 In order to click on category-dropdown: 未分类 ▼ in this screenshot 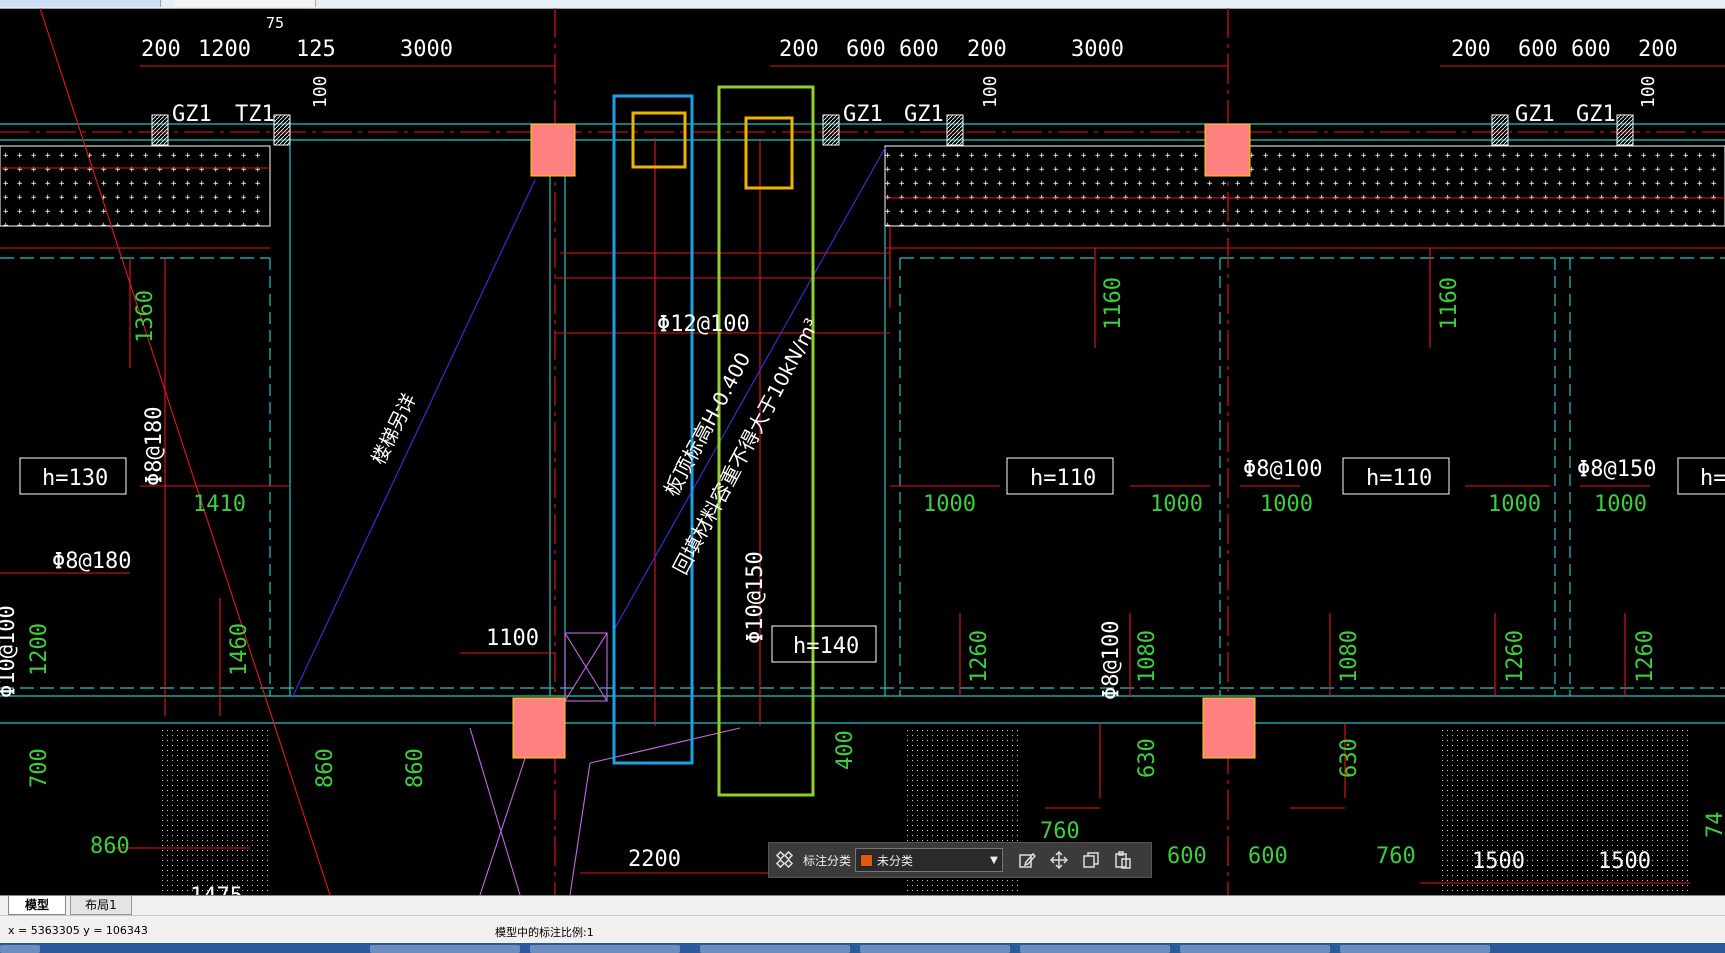, I will do `click(929, 860)`.